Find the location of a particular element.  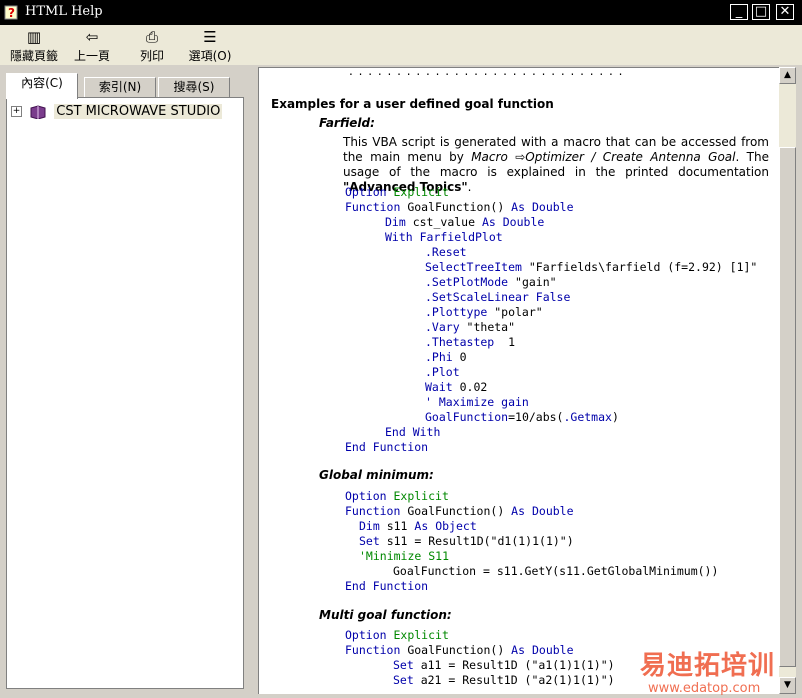

help-icon: ? is located at coordinates (11, 12).